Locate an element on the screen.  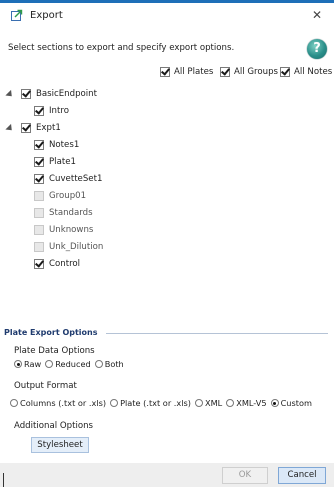
tree-node-control: Control is located at coordinates (57, 264).